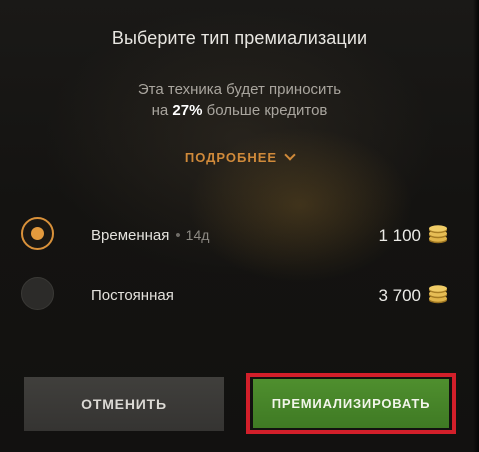  I want to click on frame-edge, so click(476, 226).